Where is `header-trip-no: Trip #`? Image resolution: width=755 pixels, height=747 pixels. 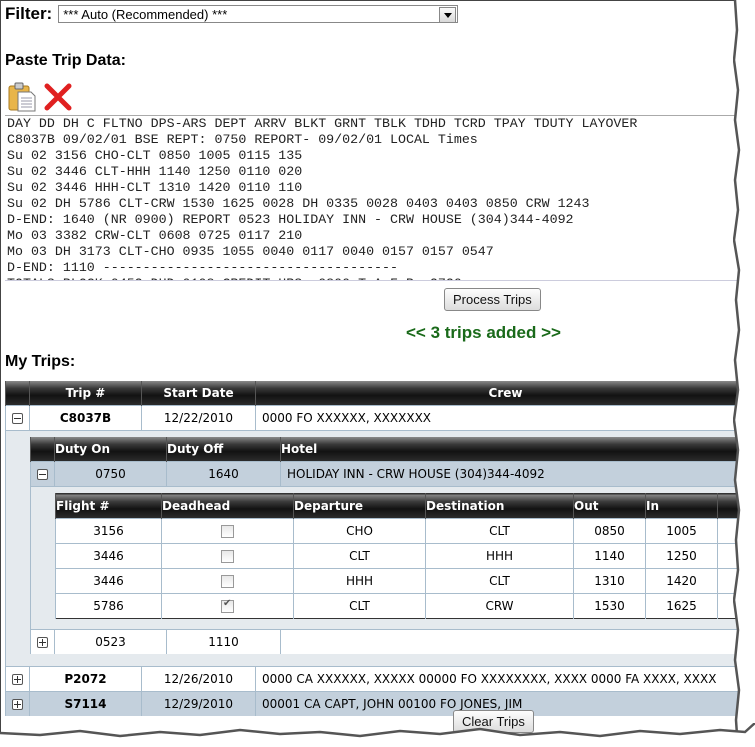 header-trip-no: Trip # is located at coordinates (85, 393).